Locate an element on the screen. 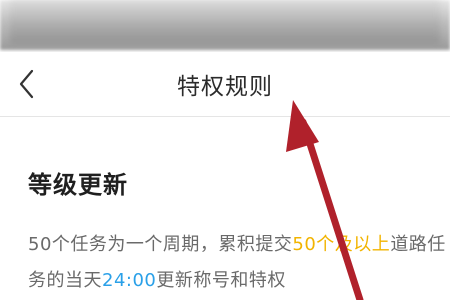 The height and width of the screenshot is (300, 450). section-title: 等级更新 is located at coordinates (78, 185).